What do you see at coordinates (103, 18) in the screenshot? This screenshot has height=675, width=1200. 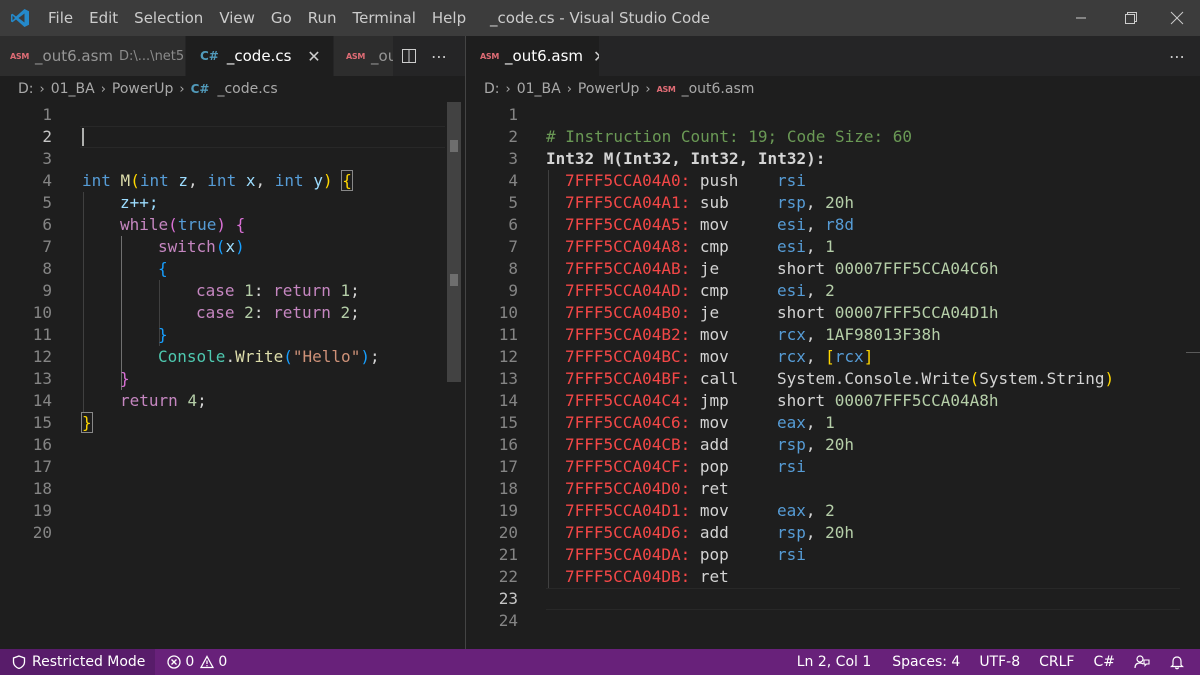 I see `menu-edit: Edit` at bounding box center [103, 18].